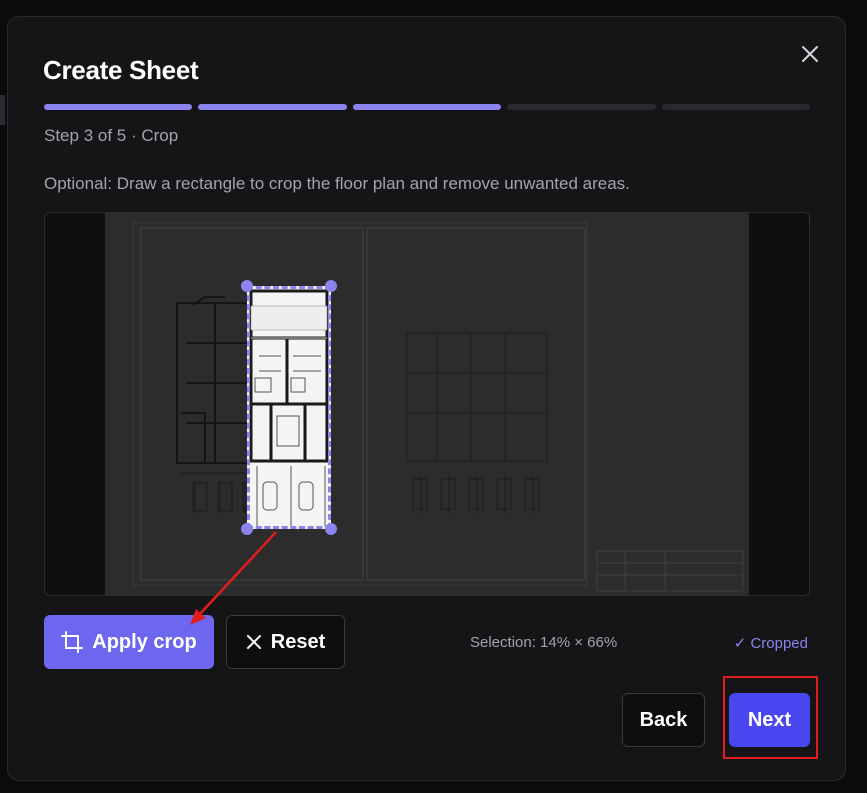  What do you see at coordinates (72, 642) in the screenshot?
I see `crop-icon` at bounding box center [72, 642].